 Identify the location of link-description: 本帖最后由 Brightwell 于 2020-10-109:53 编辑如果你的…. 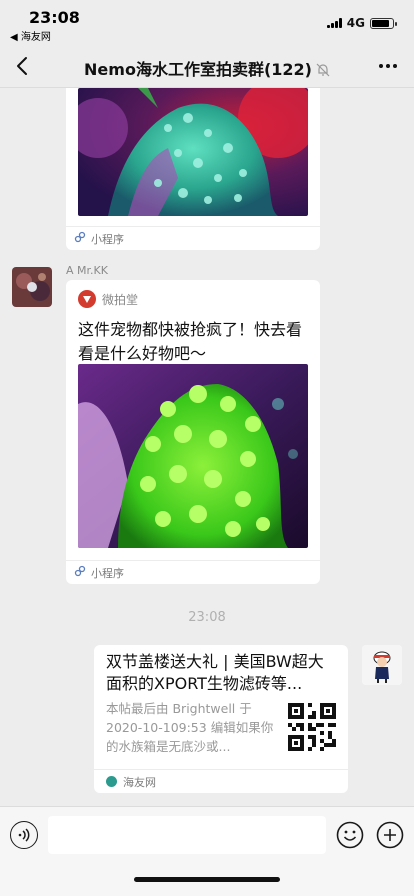
(190, 727).